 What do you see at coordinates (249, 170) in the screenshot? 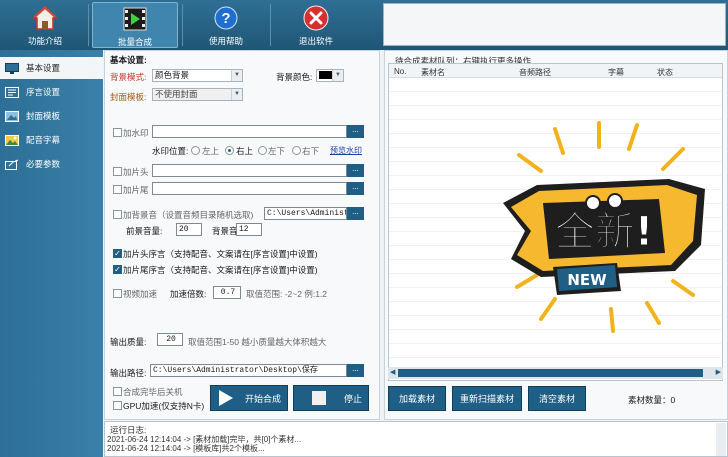
I see `header-path-input` at bounding box center [249, 170].